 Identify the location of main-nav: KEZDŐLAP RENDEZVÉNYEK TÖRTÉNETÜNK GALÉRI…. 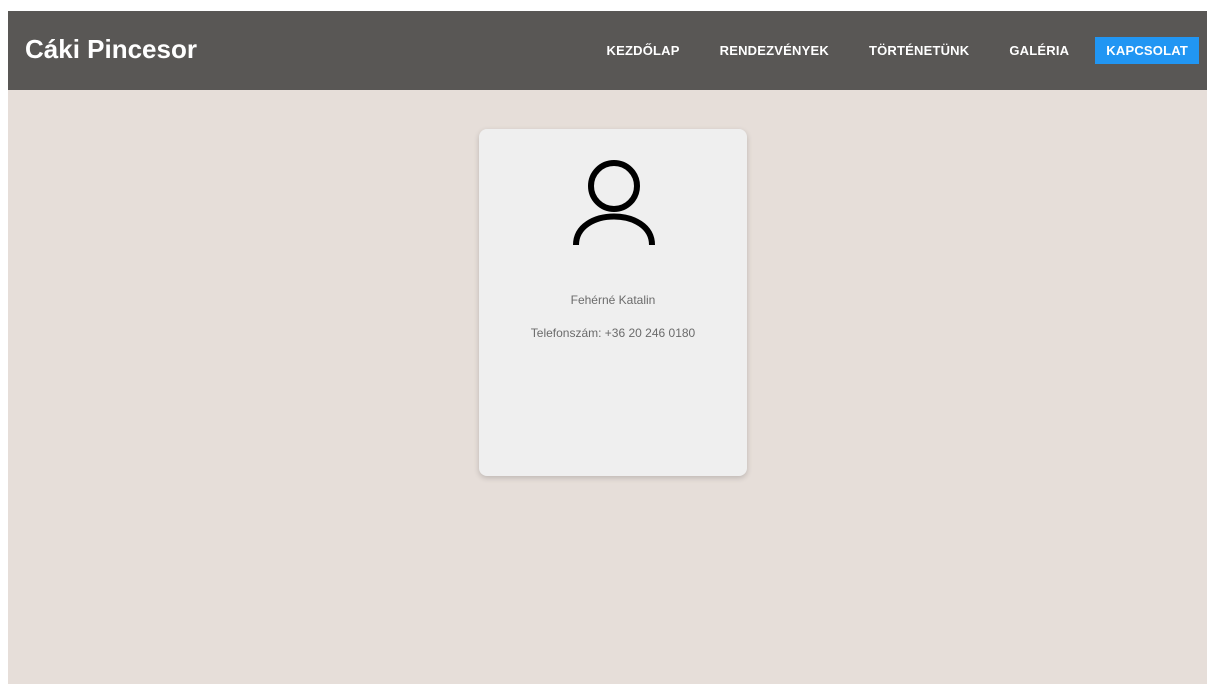
(897, 50).